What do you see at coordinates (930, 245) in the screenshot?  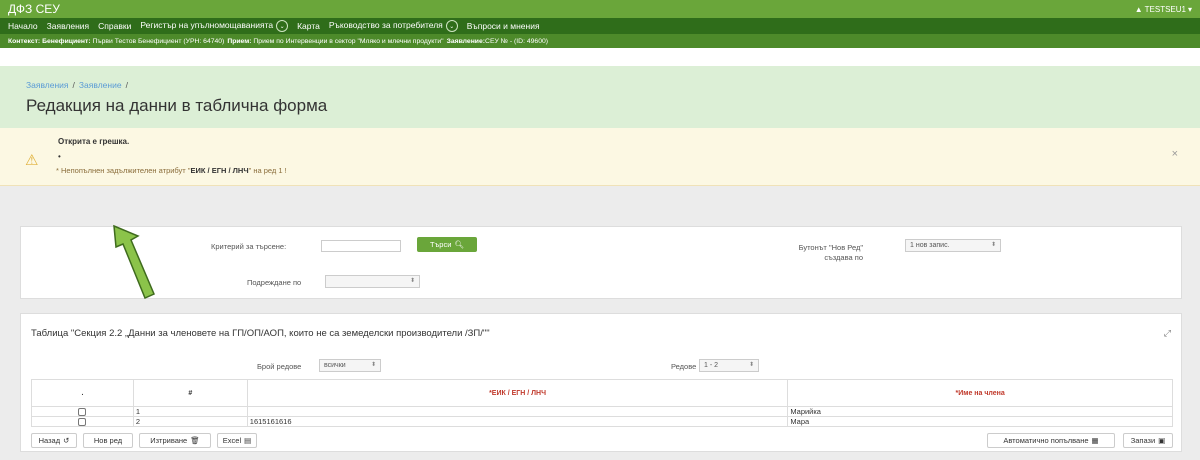 I see `new-row-count-value: 1 нов запис.` at bounding box center [930, 245].